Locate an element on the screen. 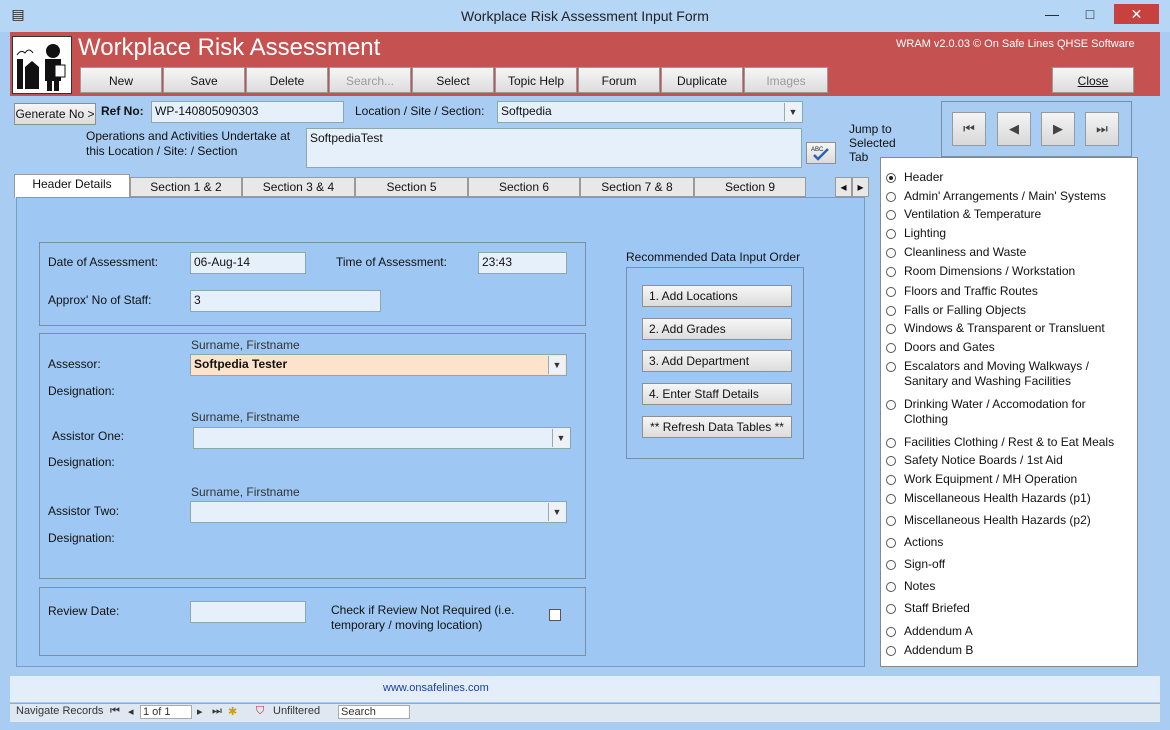 The height and width of the screenshot is (730, 1170). tab-jump-option: Floors and Traffic Routes is located at coordinates (1008, 291).